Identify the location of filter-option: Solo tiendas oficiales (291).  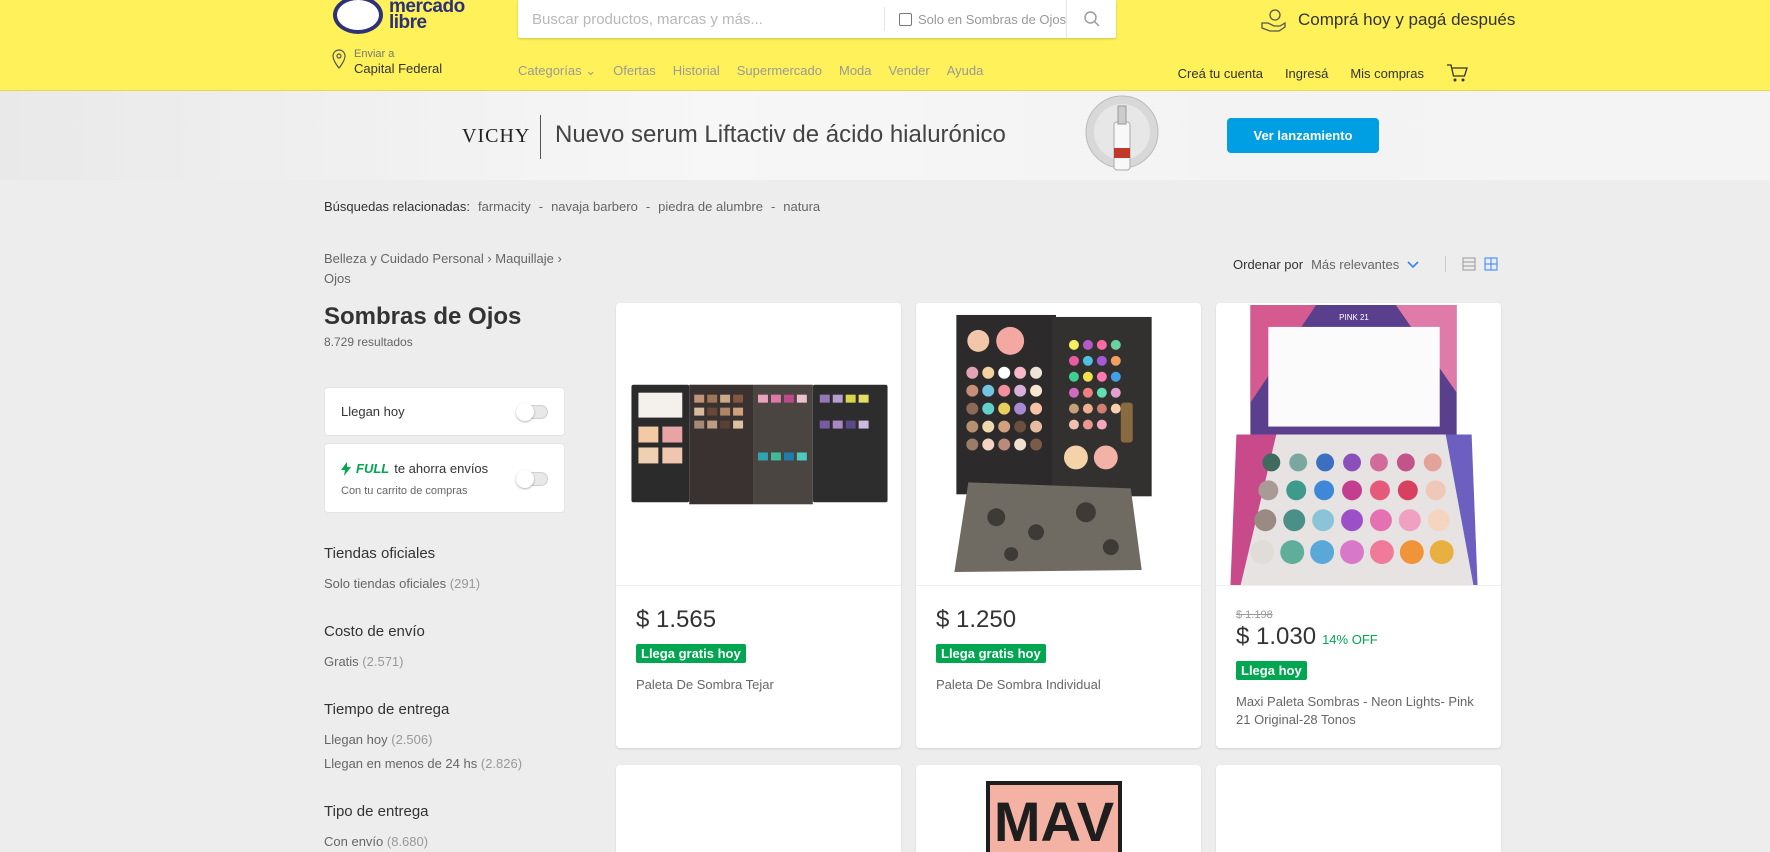
(402, 583).